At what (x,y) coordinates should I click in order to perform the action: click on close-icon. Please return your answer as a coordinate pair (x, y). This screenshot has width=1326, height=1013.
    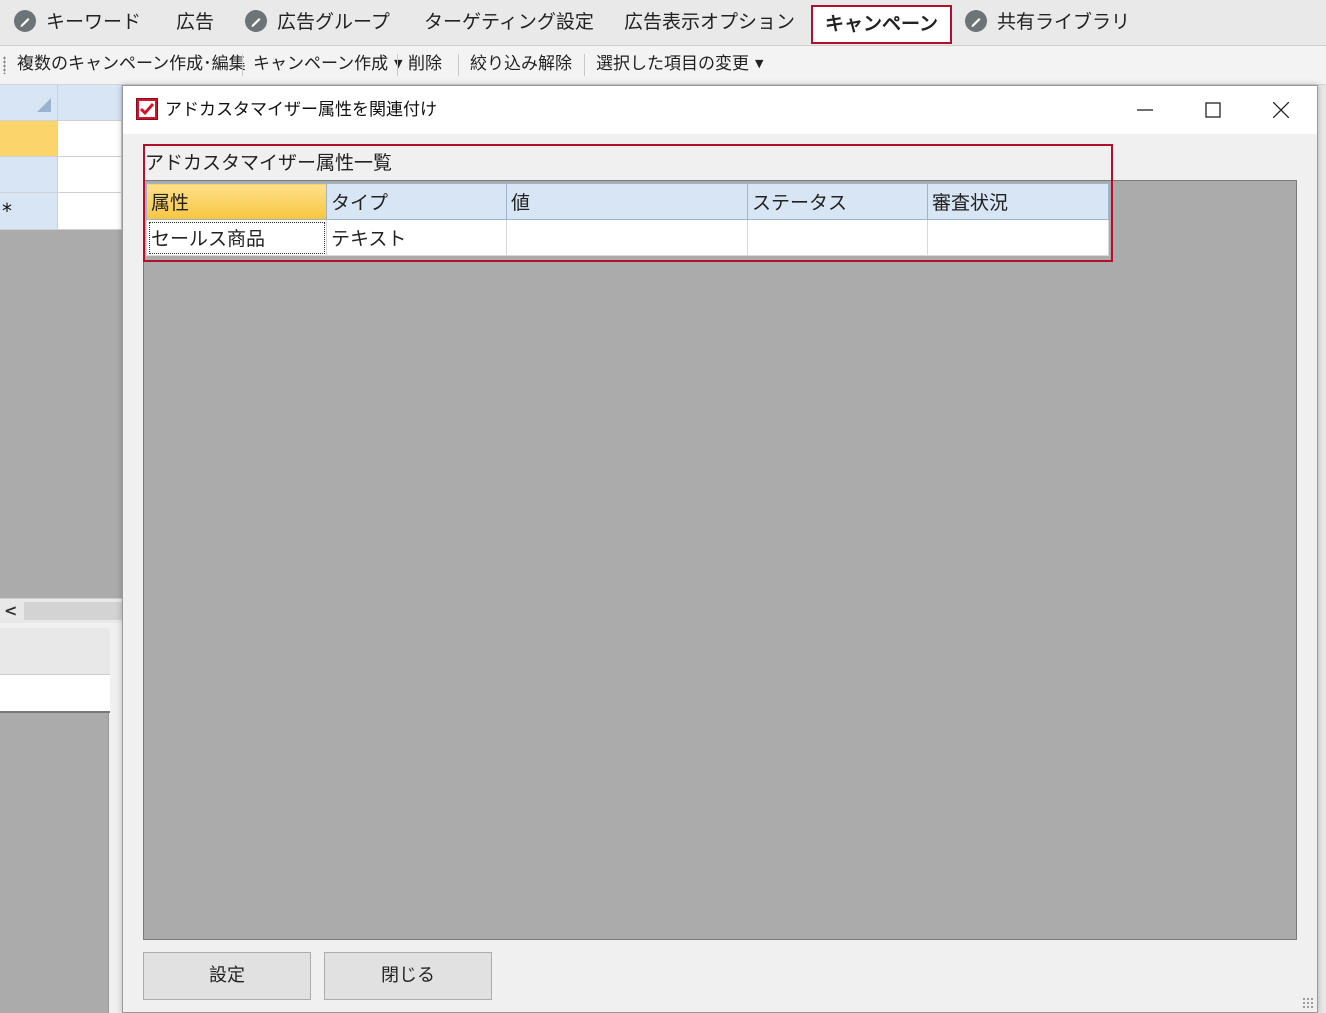
    Looking at the image, I should click on (1281, 110).